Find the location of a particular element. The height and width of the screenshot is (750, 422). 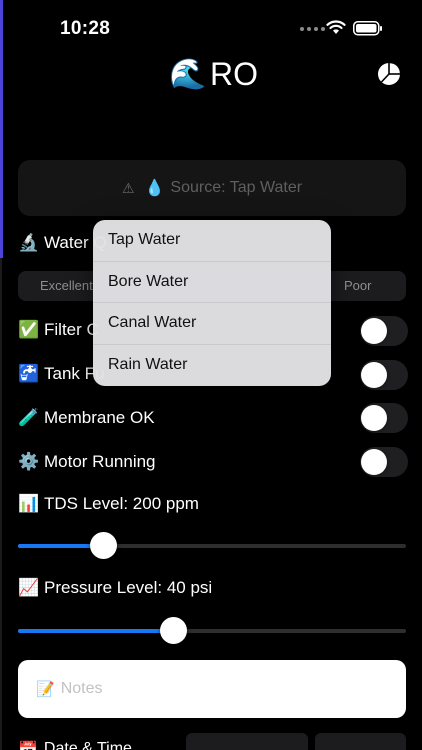

menu-item-canal-water: Canal Water is located at coordinates (212, 324).